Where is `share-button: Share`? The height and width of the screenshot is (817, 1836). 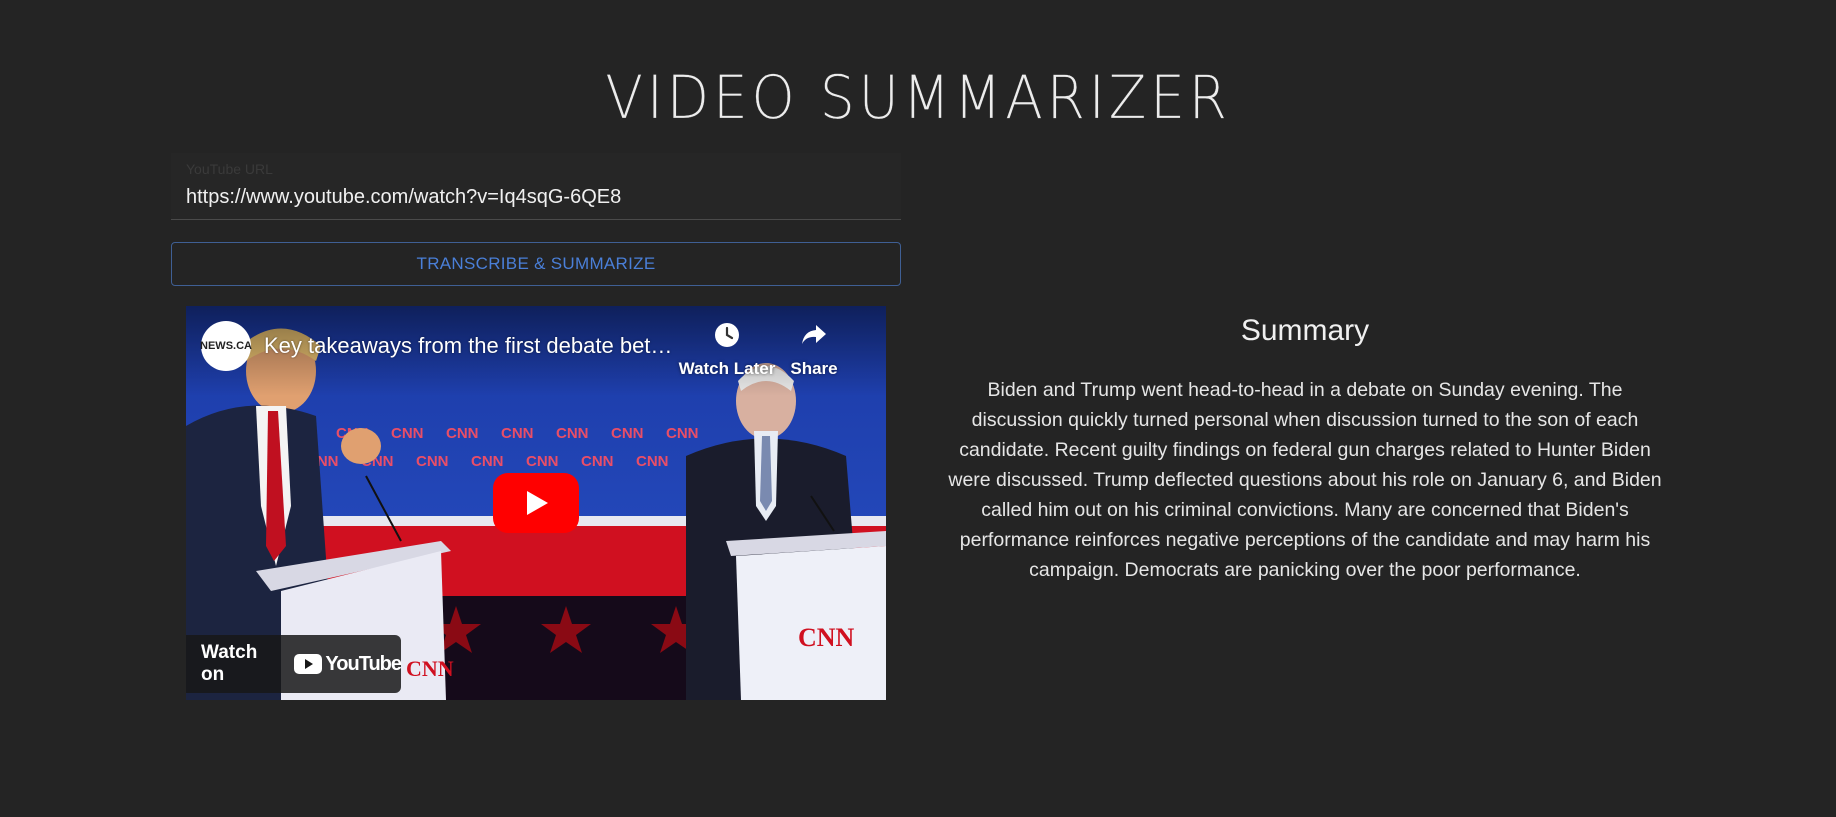
share-button: Share is located at coordinates (814, 350).